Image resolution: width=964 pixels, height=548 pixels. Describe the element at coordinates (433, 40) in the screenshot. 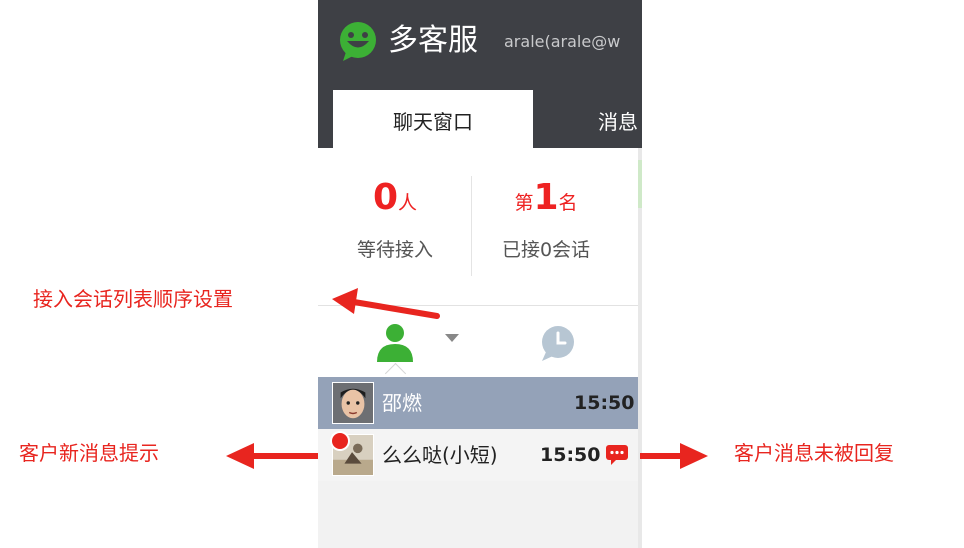

I see `app-title: 多客服` at that location.